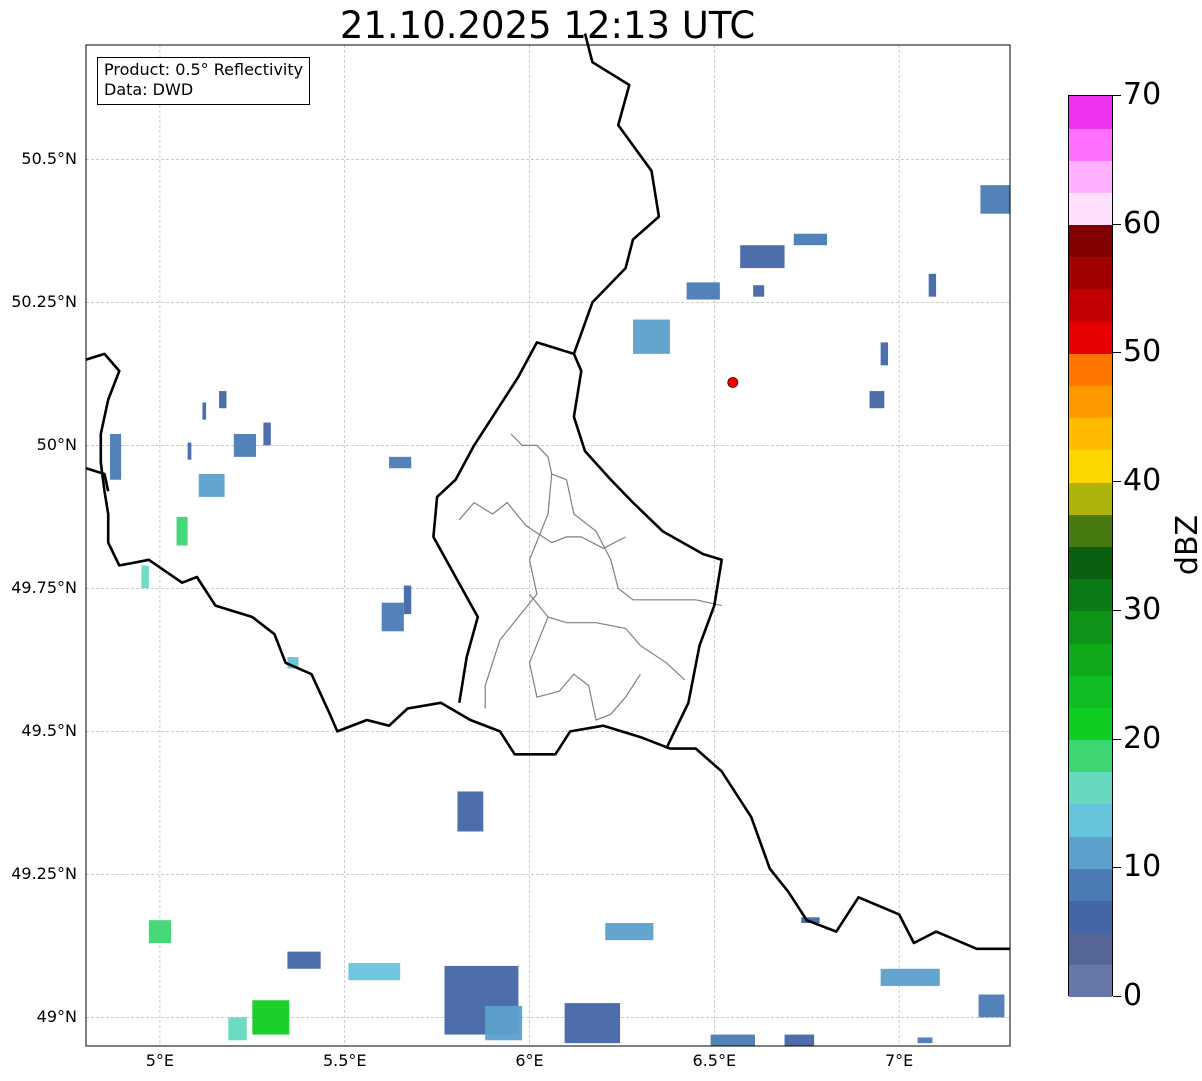 This screenshot has width=1202, height=1081. Describe the element at coordinates (160, 1060) in the screenshot. I see `lon-tick-label: 5°E` at that location.